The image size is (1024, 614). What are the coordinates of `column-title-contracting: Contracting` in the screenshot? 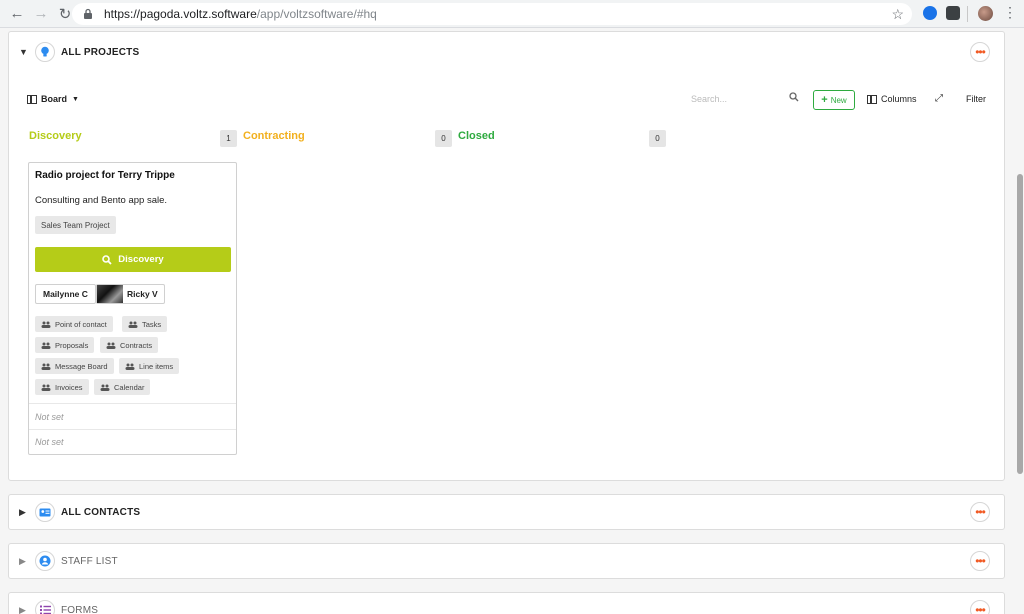 It's located at (274, 136).